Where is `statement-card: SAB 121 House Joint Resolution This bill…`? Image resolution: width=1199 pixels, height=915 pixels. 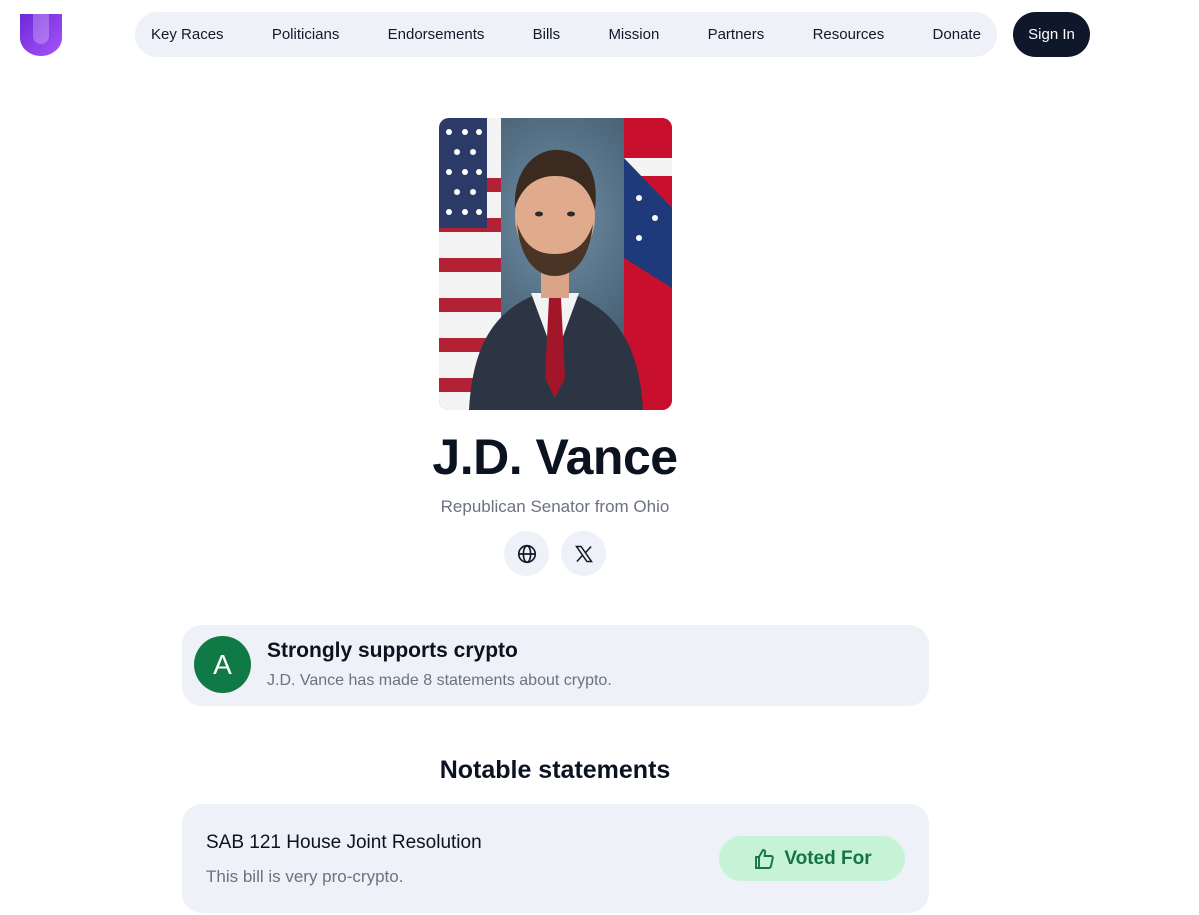
statement-card: SAB 121 House Joint Resolution This bill… is located at coordinates (555, 858).